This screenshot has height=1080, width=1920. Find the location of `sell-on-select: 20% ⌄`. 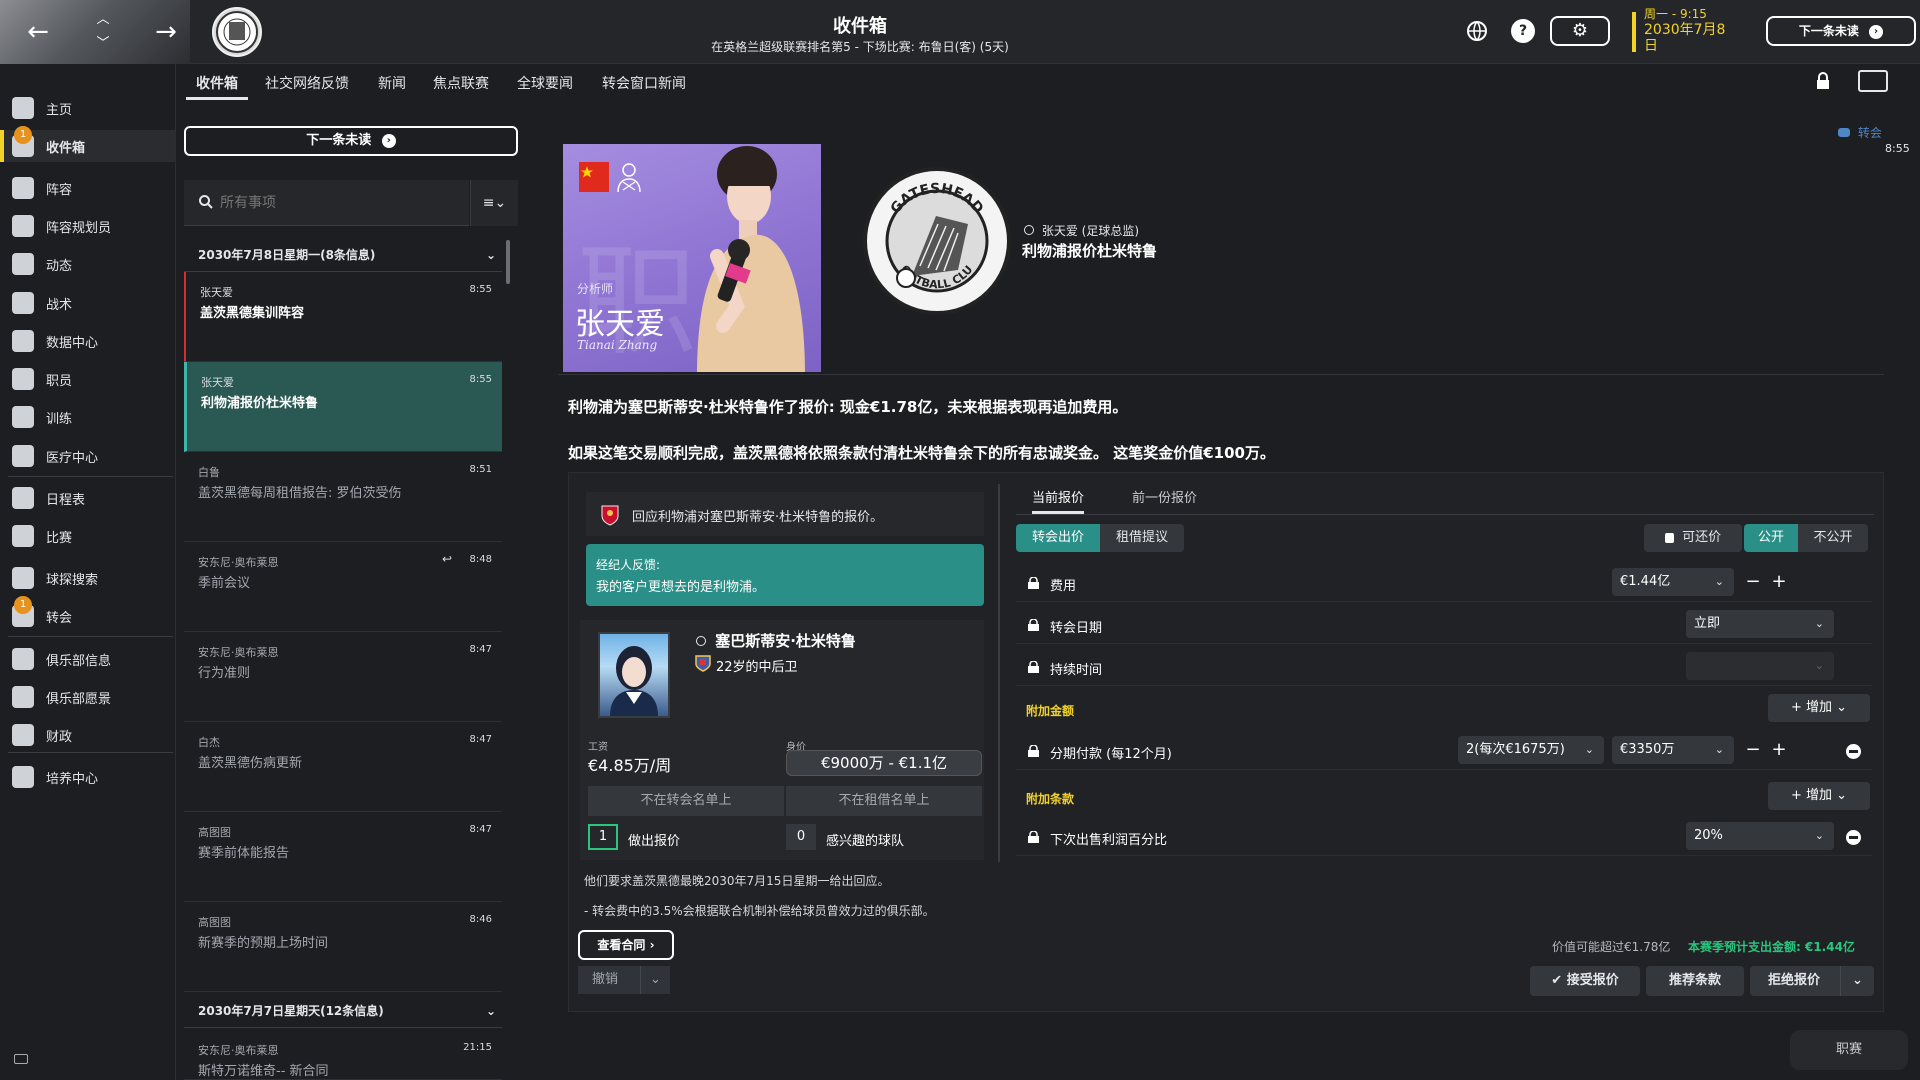

sell-on-select: 20% ⌄ is located at coordinates (1760, 836).